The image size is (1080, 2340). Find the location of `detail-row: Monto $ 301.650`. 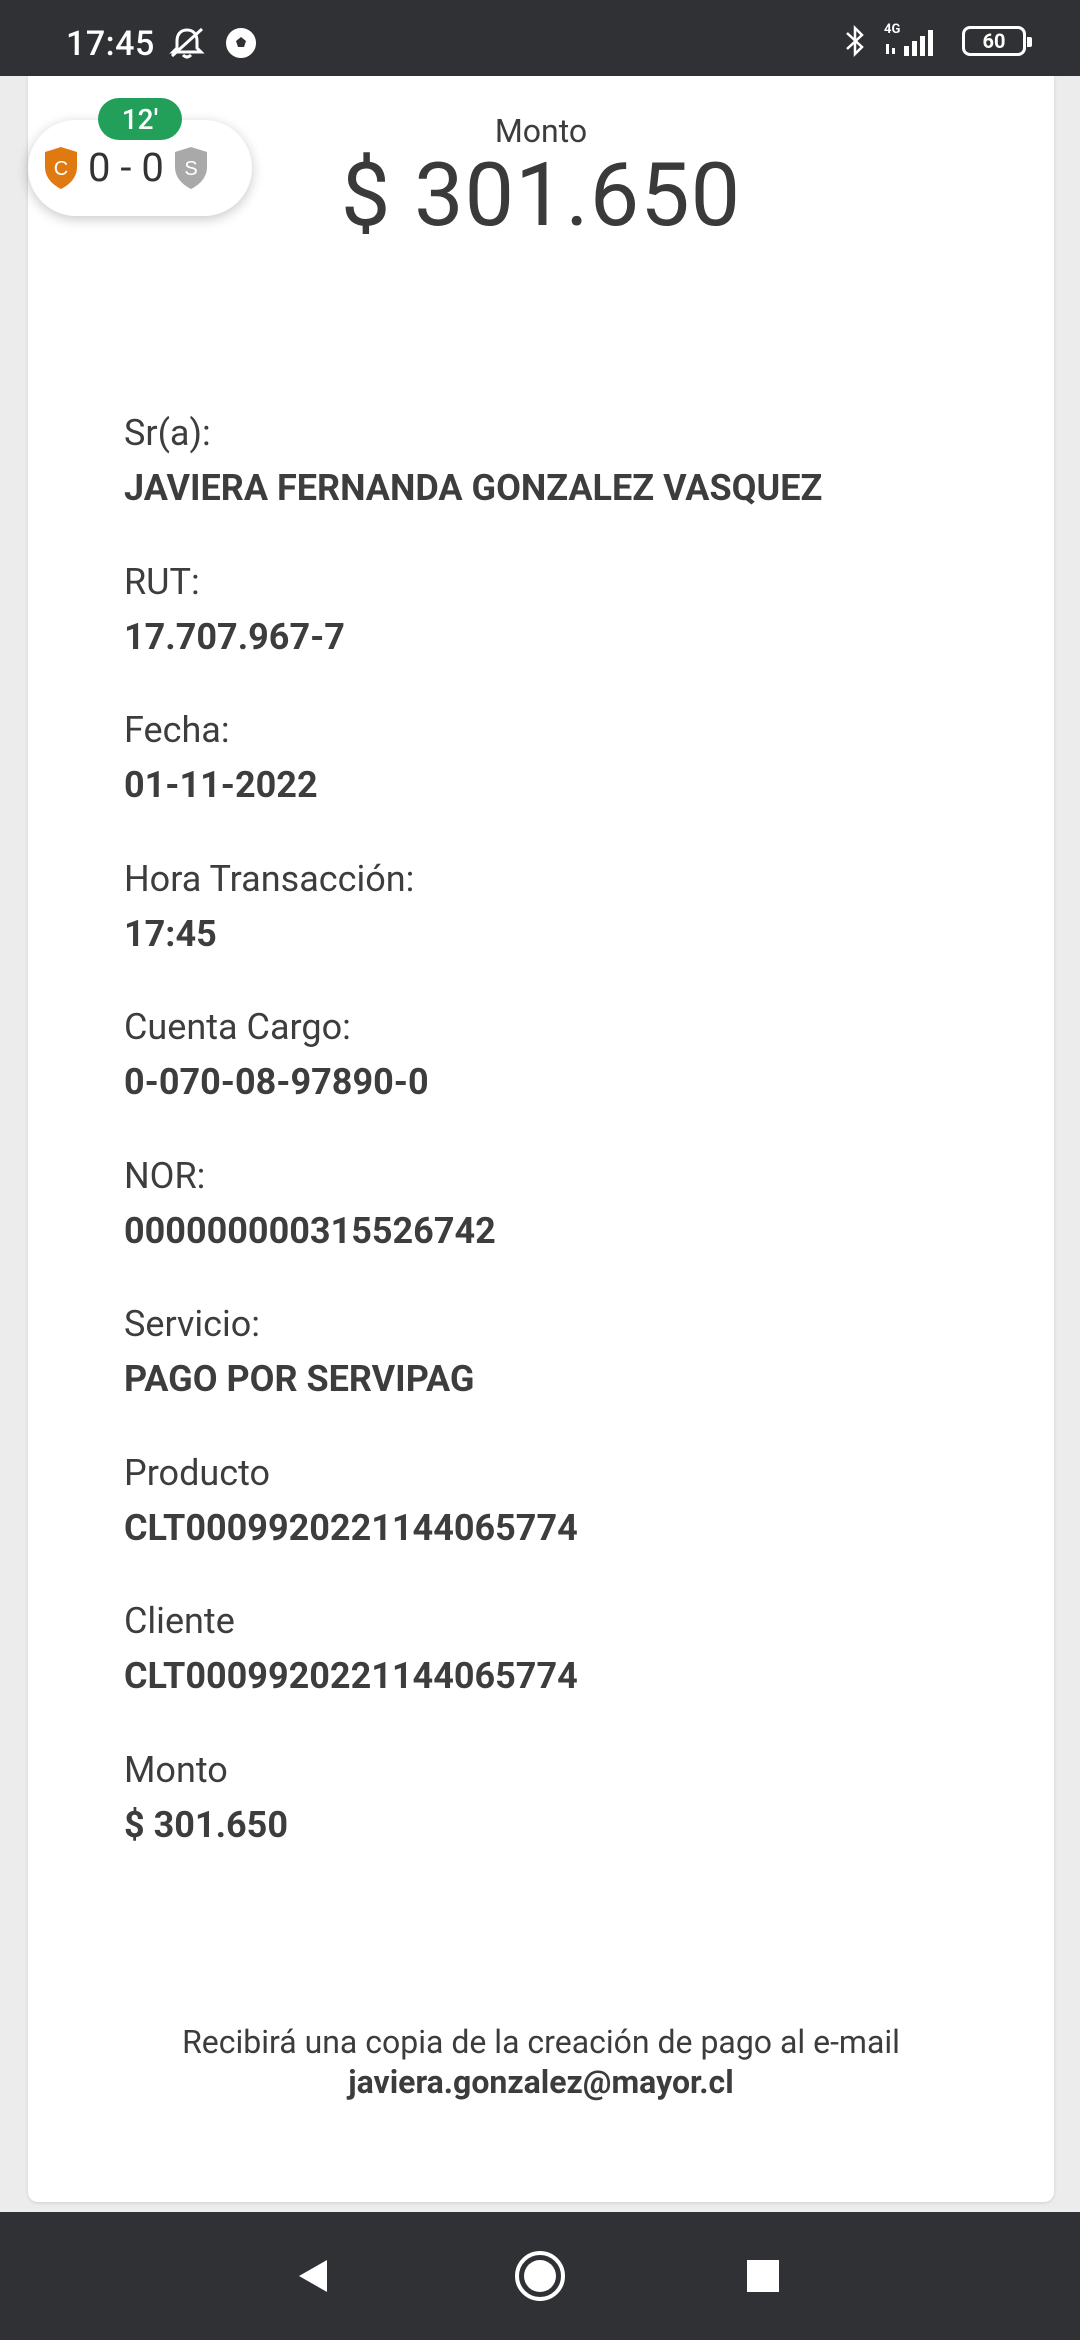

detail-row: Monto $ 301.650 is located at coordinates (564, 1821).